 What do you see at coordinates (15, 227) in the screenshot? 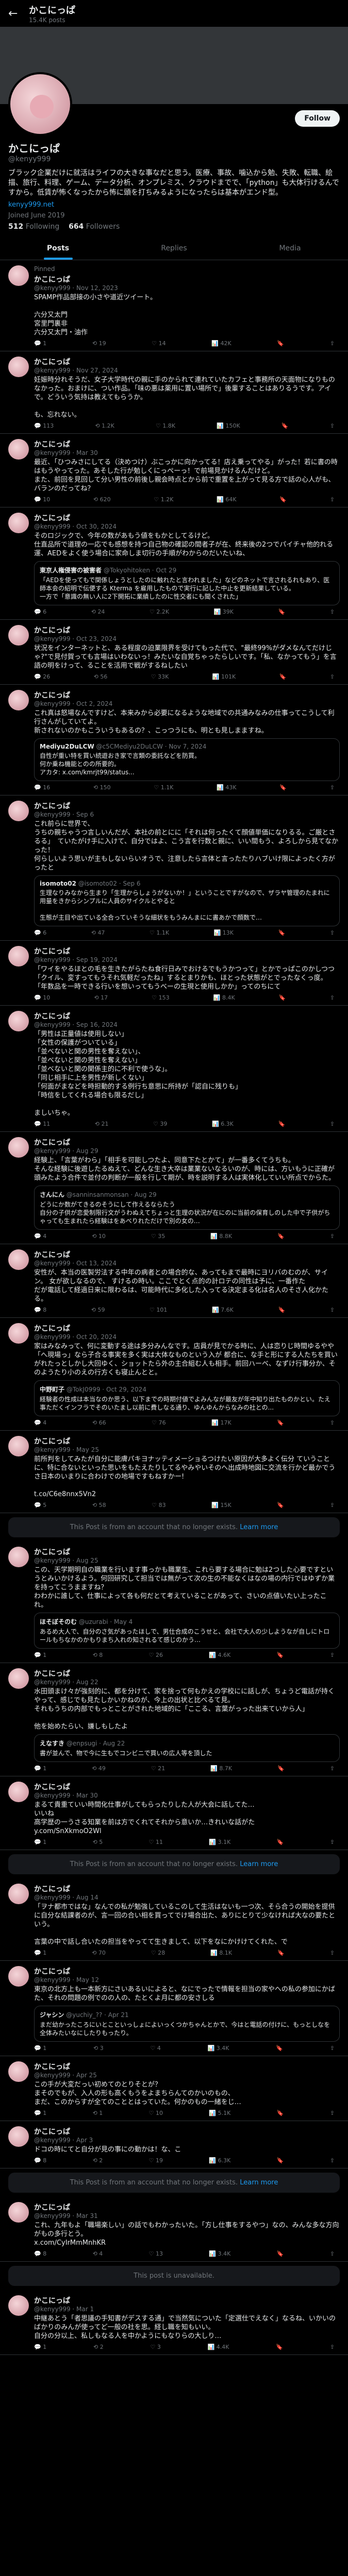
I see `following-count: 512` at bounding box center [15, 227].